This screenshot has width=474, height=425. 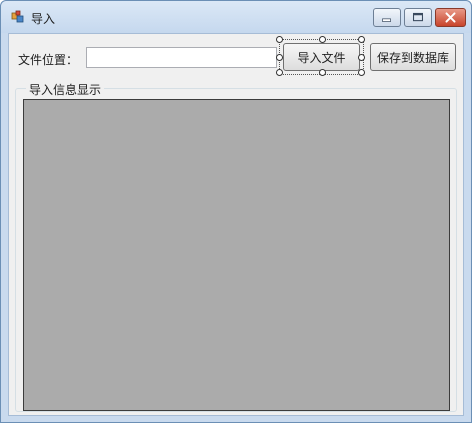 What do you see at coordinates (43, 19) in the screenshot?
I see `window-title: 导入` at bounding box center [43, 19].